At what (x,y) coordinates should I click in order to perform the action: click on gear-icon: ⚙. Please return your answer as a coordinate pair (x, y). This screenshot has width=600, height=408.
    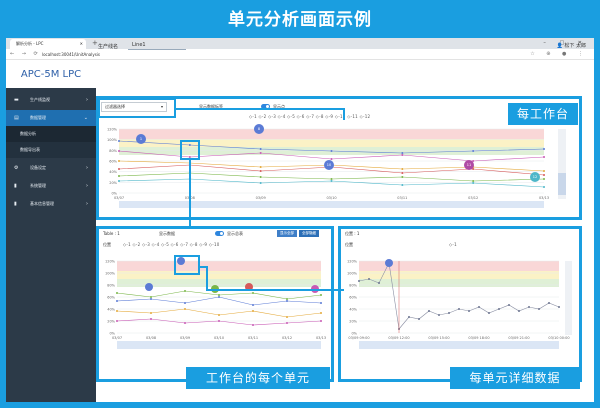
    Looking at the image, I should click on (16, 168).